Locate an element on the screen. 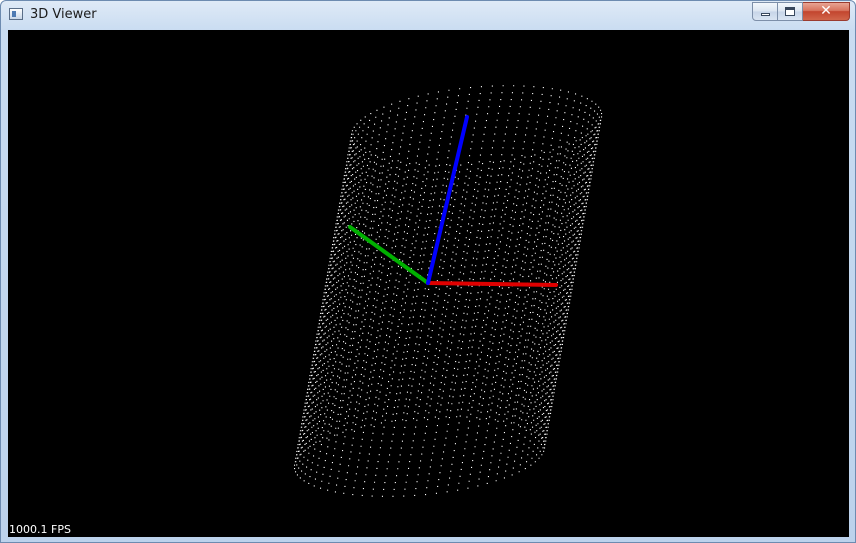 This screenshot has width=856, height=543. title-bar: 3D Viewer ✕ is located at coordinates (428, 15).